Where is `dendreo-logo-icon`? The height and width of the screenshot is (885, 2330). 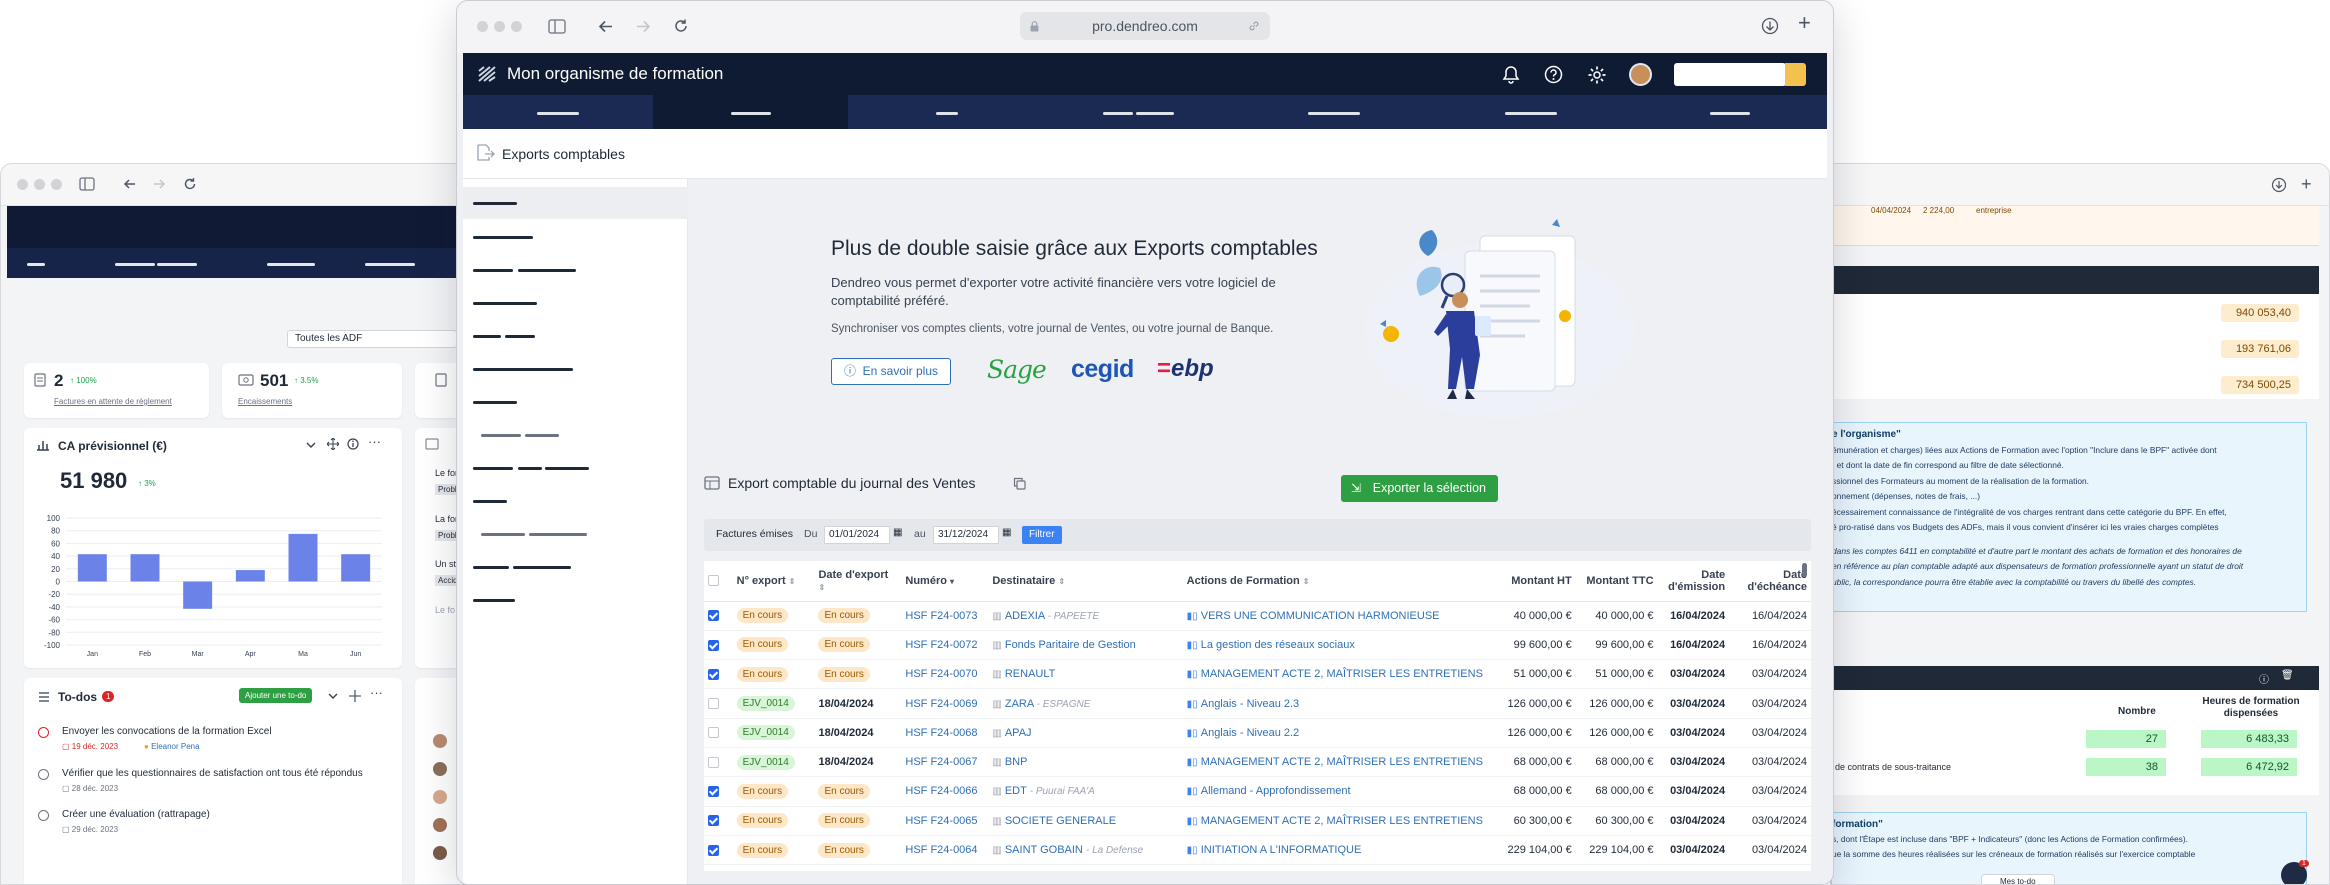
dendreo-logo-icon is located at coordinates (487, 74).